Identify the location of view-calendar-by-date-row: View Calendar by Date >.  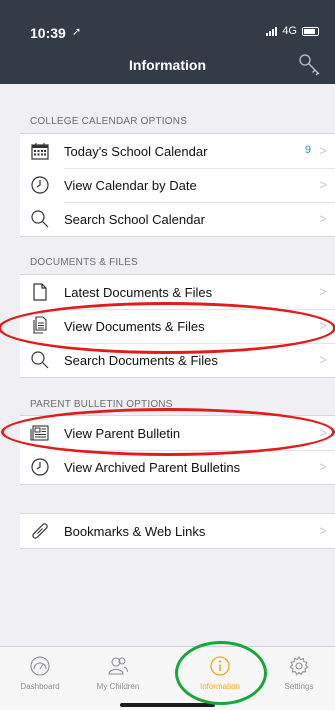
(177, 185).